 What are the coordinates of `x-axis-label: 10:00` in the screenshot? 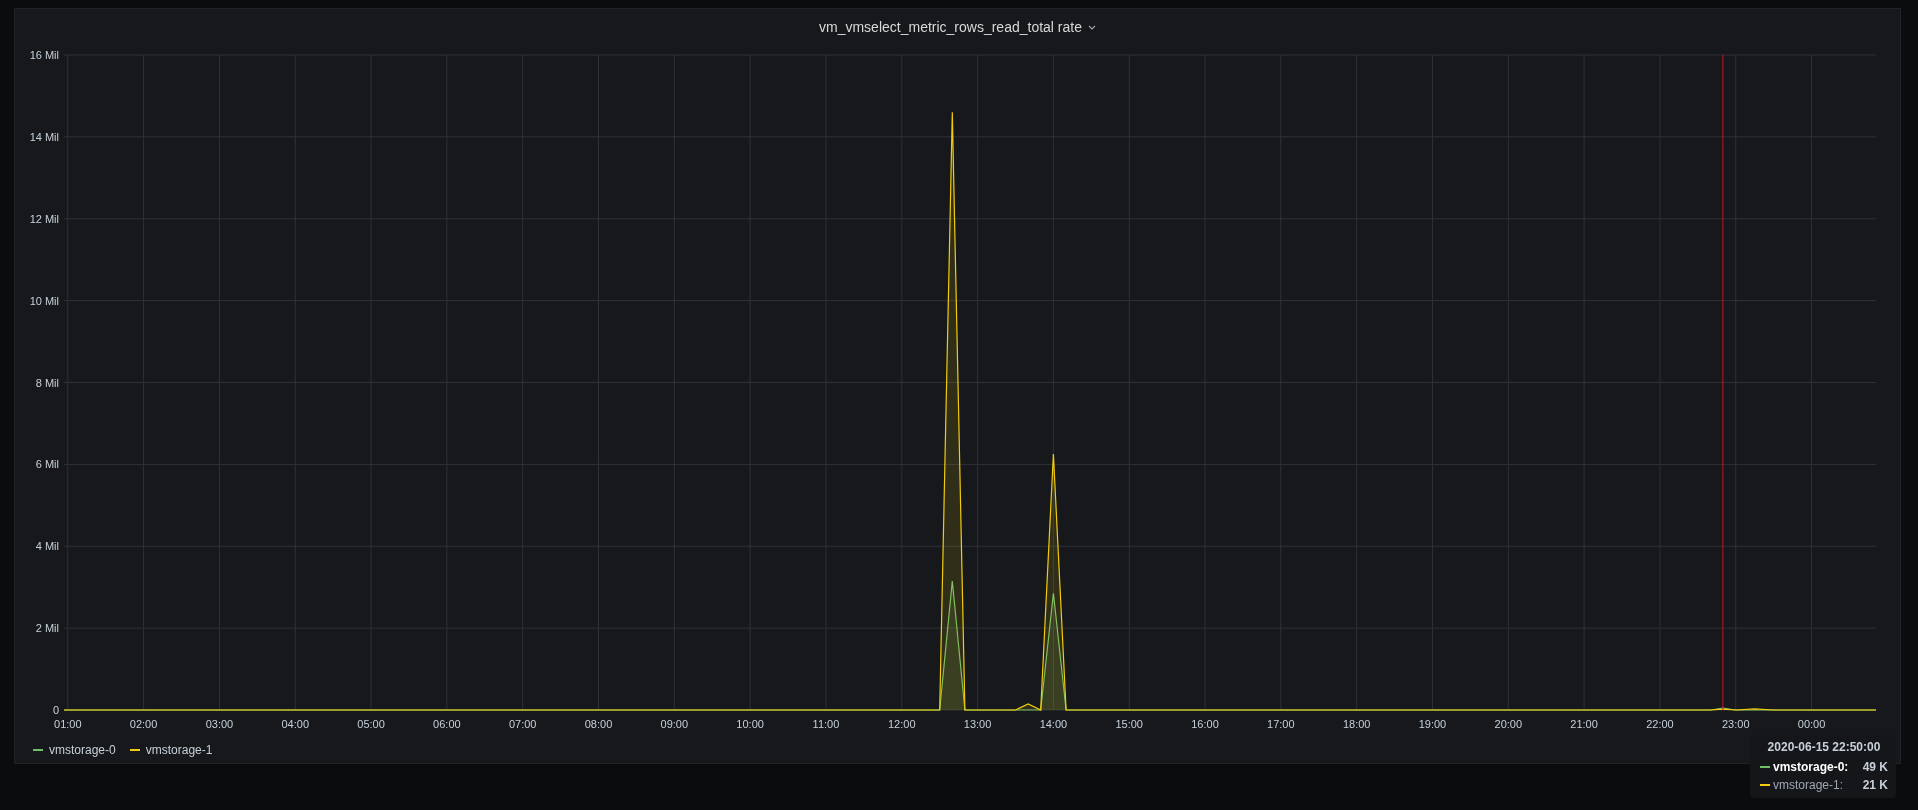 It's located at (750, 724).